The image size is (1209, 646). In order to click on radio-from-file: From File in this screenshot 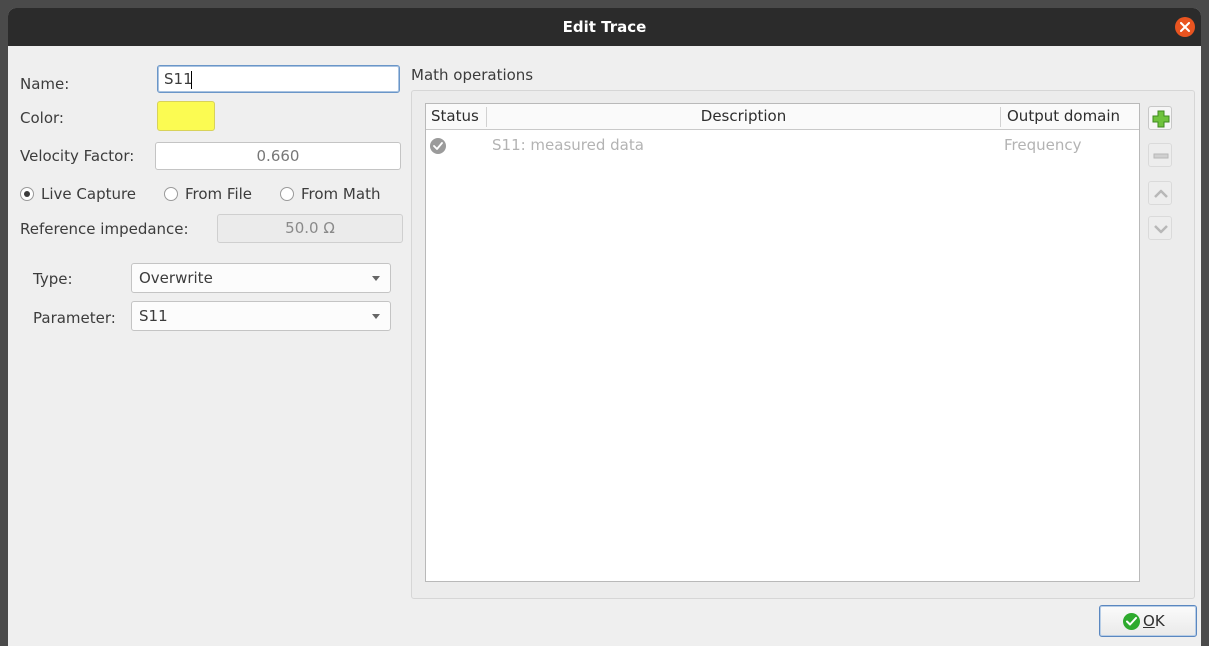, I will do `click(208, 194)`.